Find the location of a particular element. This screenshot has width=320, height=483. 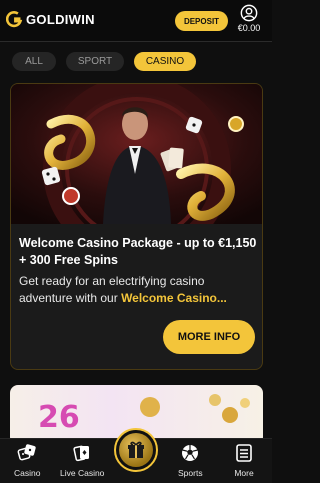

nav-more: More is located at coordinates (244, 460).